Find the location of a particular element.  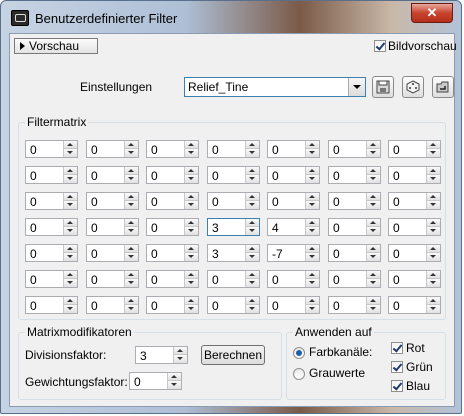

red-channel-checkbox is located at coordinates (397, 348).